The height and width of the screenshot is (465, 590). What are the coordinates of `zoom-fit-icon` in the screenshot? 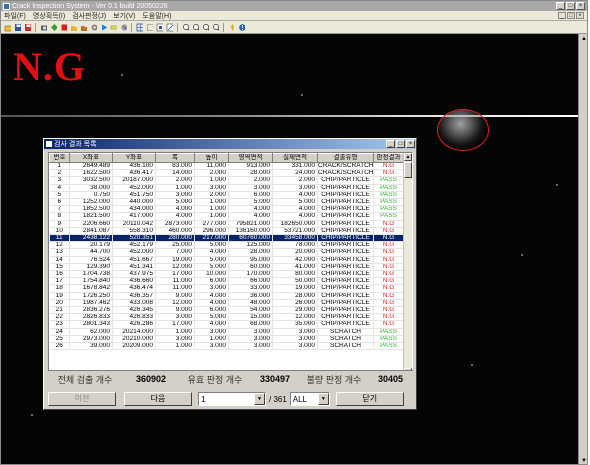 It's located at (205, 27).